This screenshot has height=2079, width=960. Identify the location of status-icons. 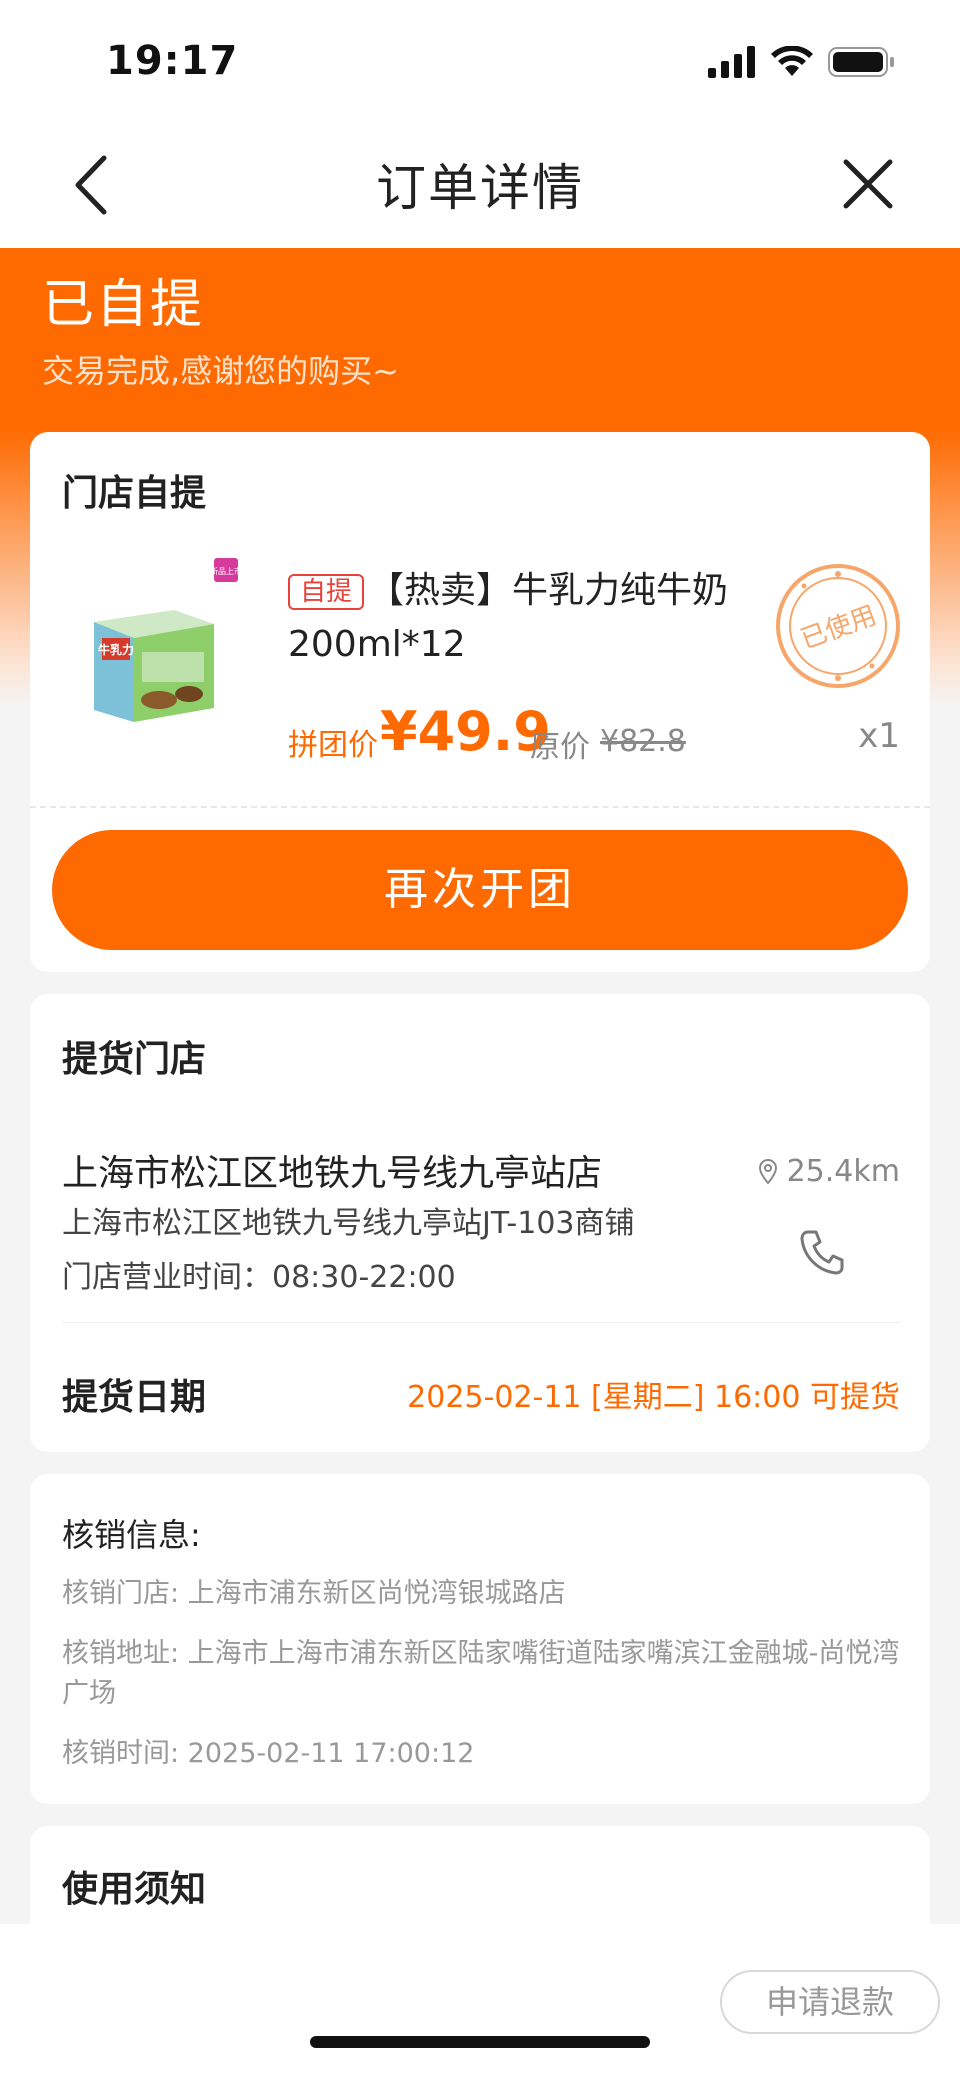
(802, 62).